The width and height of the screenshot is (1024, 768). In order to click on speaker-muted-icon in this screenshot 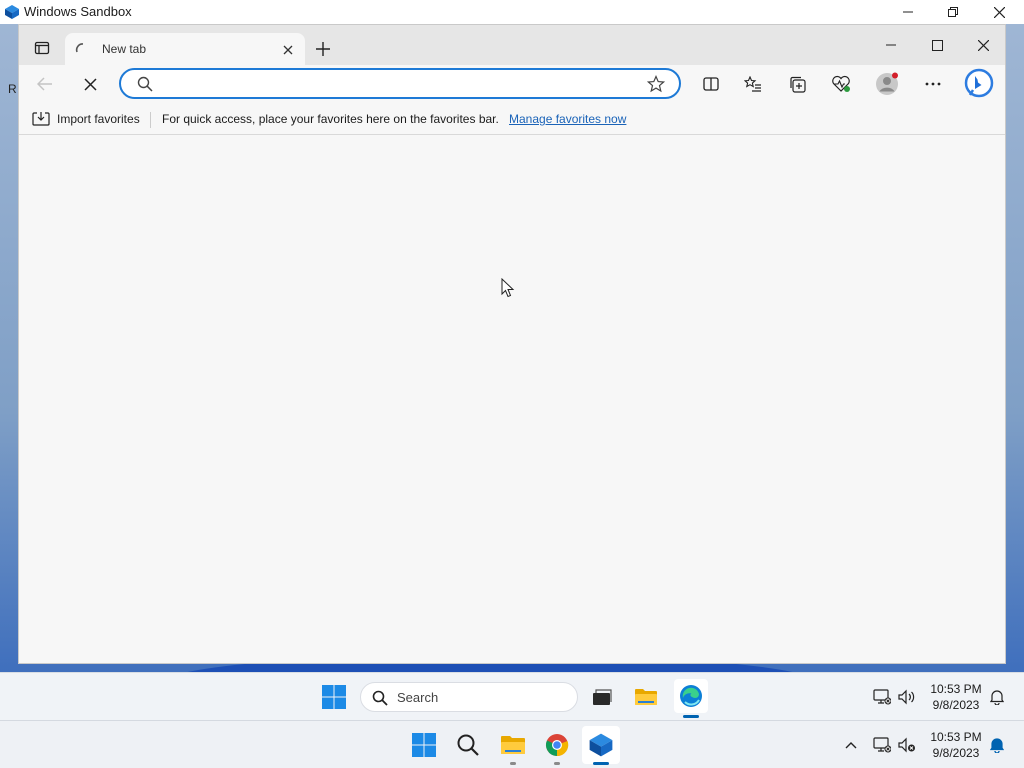, I will do `click(907, 745)`.